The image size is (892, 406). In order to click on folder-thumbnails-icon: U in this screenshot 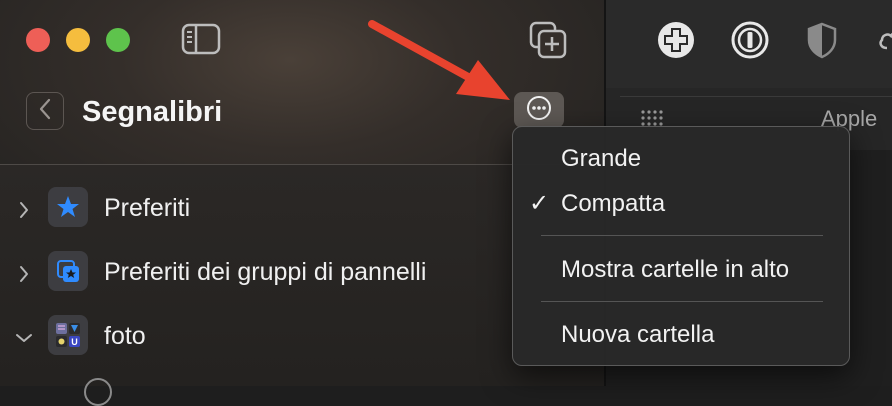, I will do `click(68, 335)`.